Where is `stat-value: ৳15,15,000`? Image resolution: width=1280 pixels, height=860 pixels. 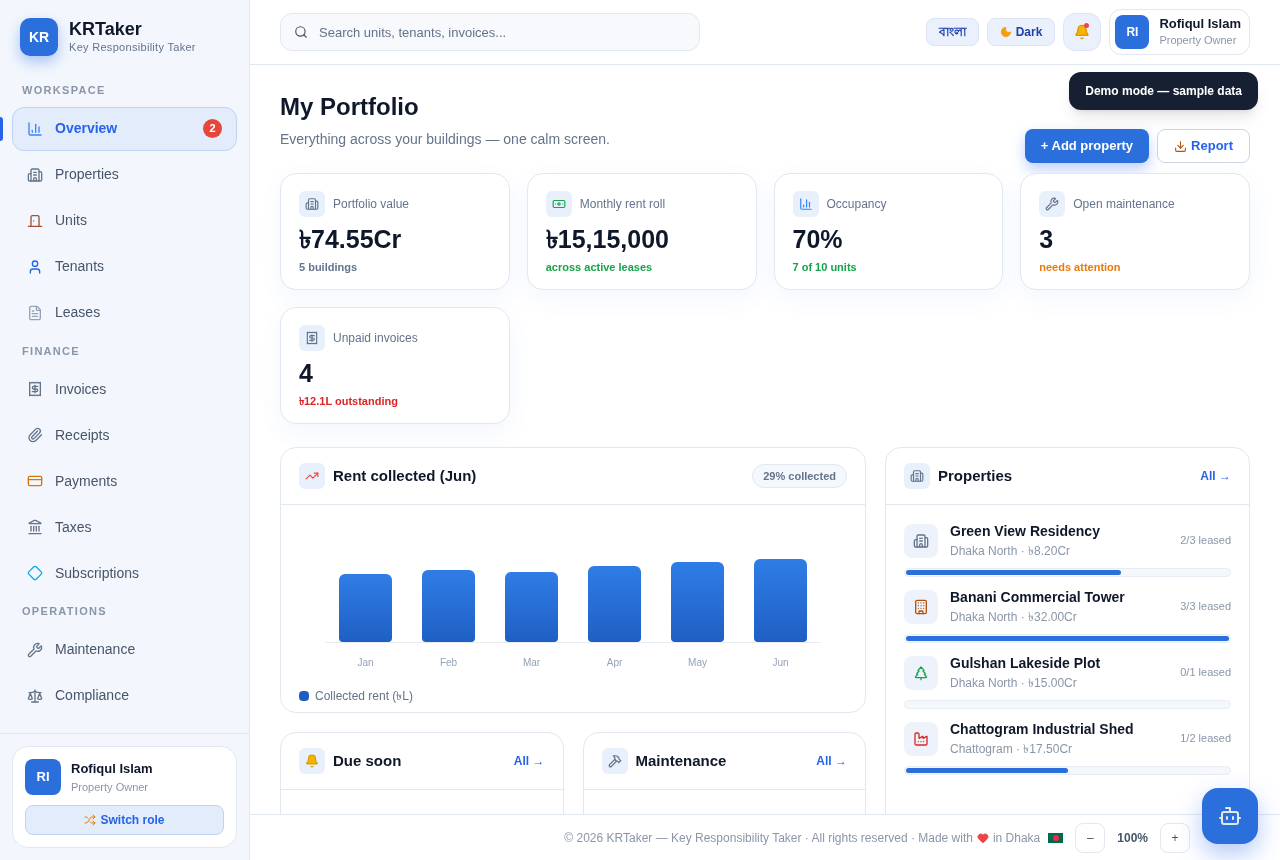
stat-value: ৳15,15,000 is located at coordinates (607, 239).